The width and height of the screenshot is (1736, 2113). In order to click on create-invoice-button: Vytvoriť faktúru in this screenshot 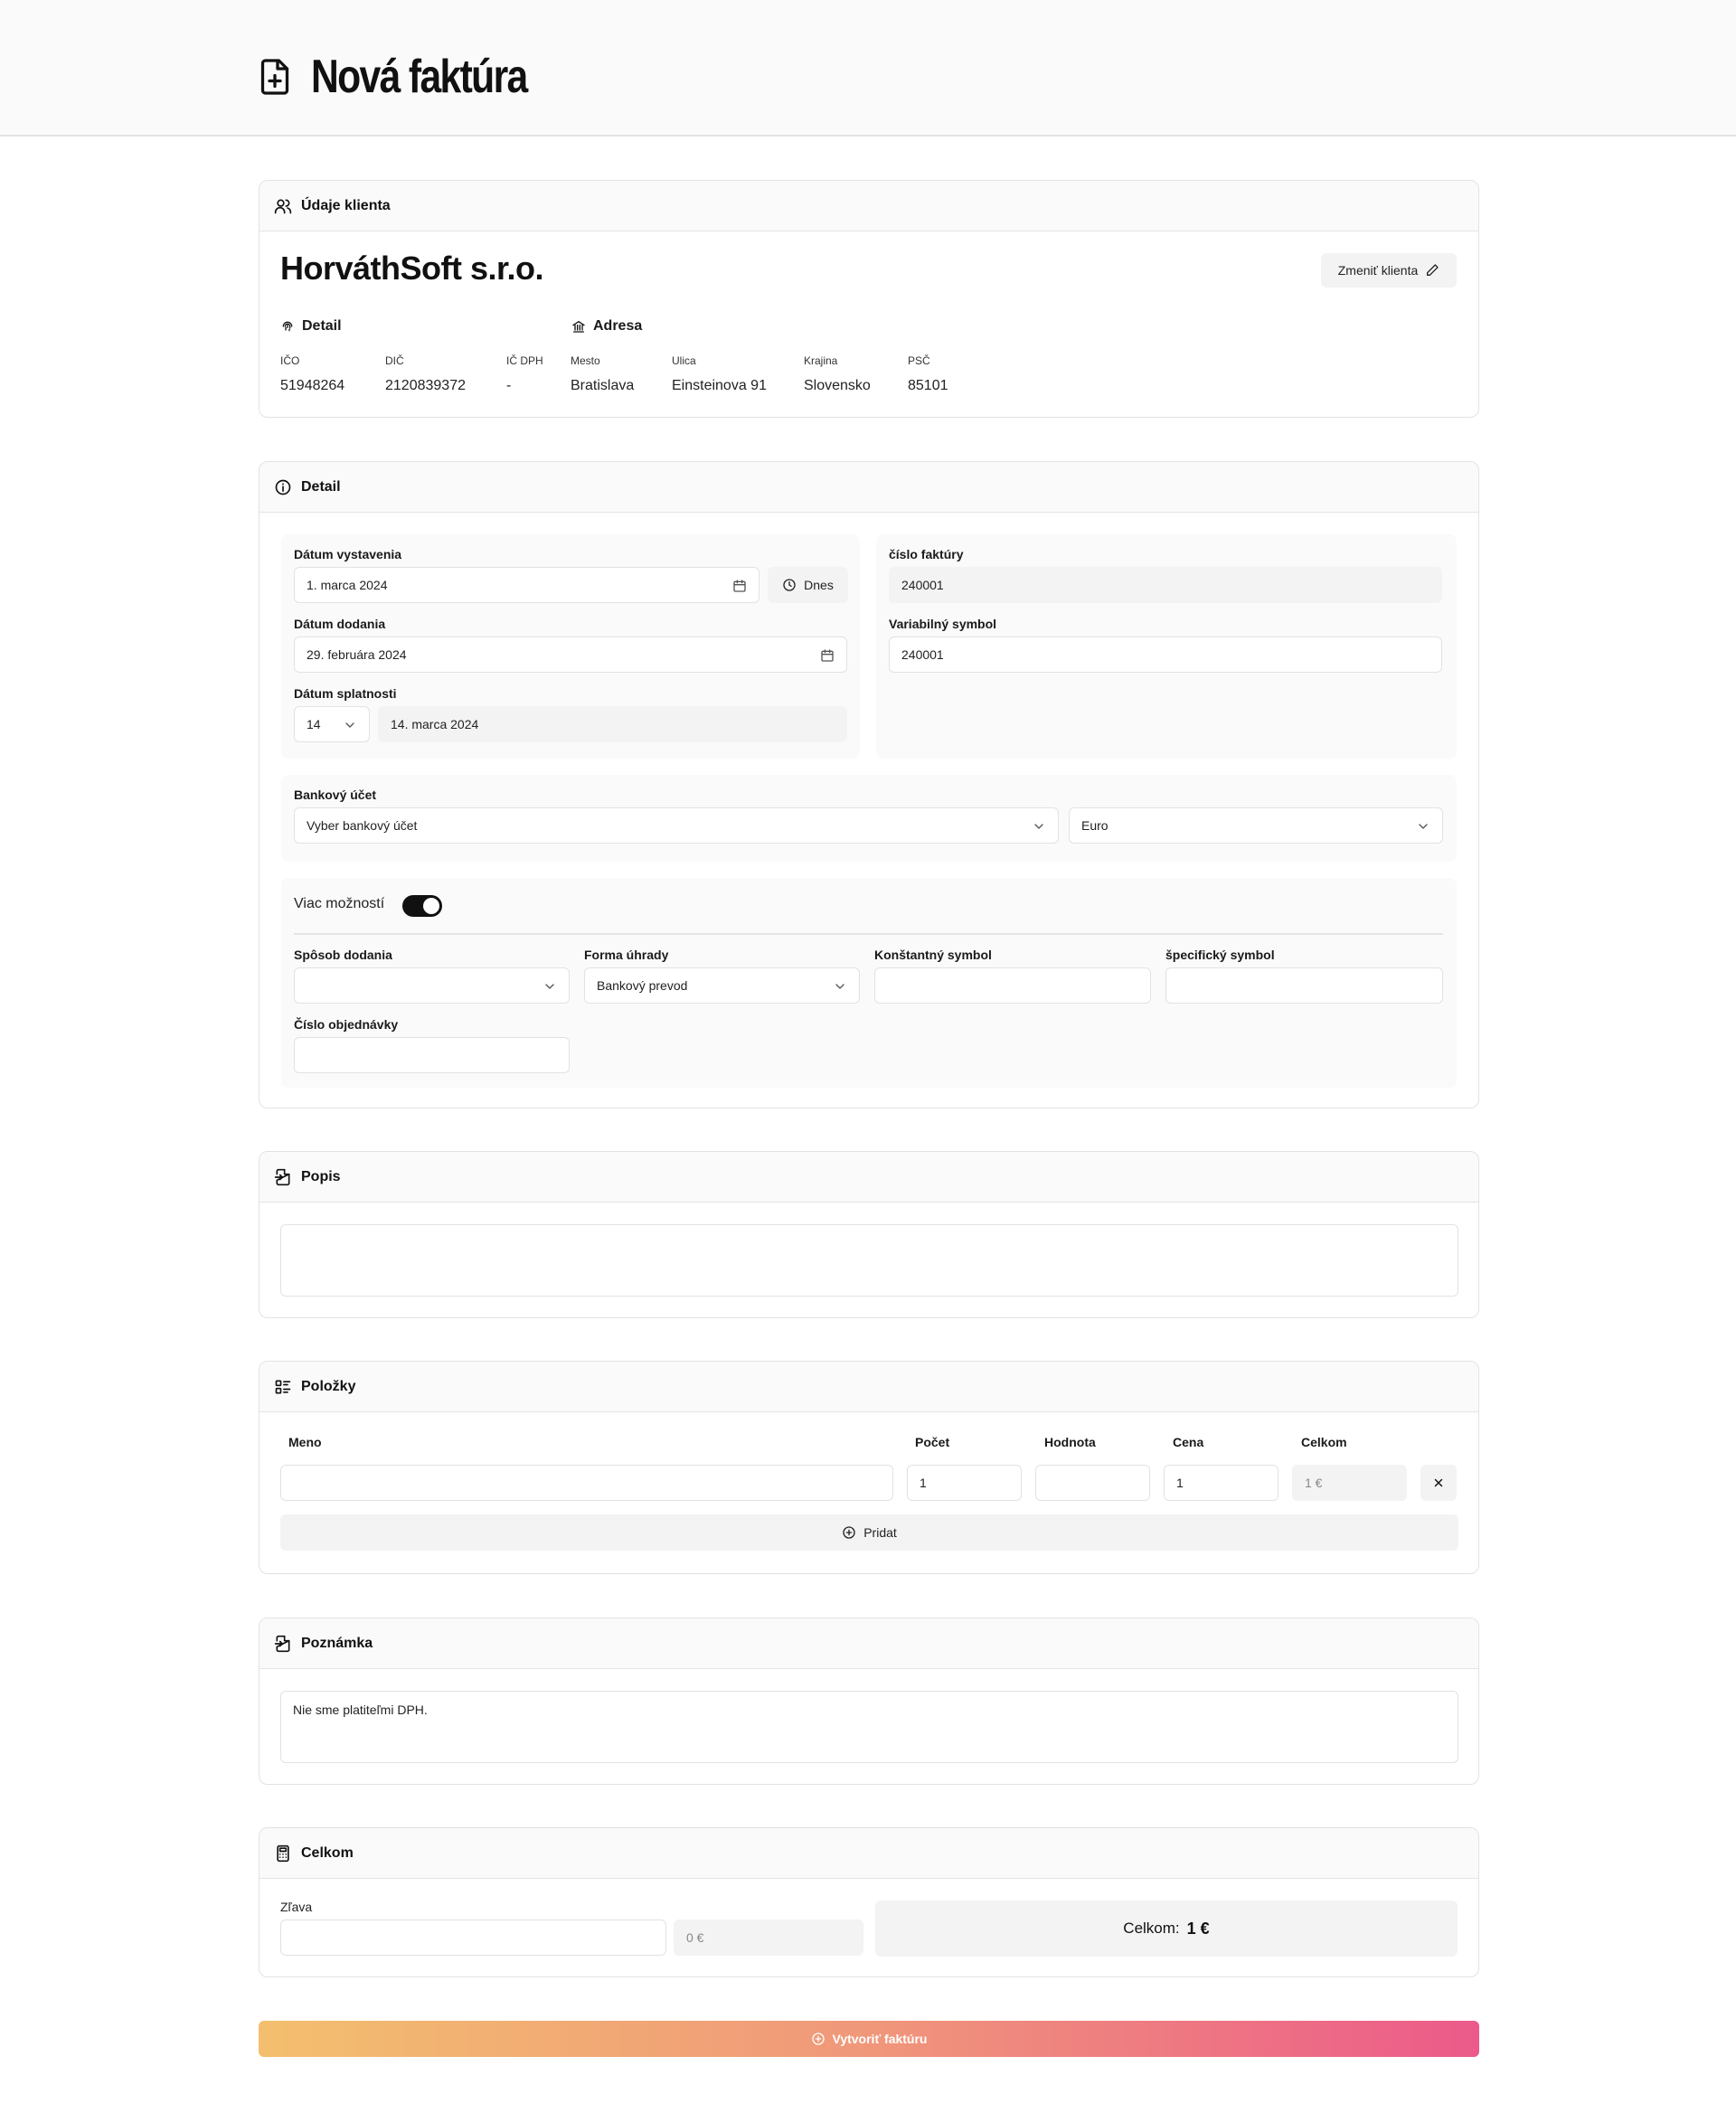, I will do `click(869, 2039)`.